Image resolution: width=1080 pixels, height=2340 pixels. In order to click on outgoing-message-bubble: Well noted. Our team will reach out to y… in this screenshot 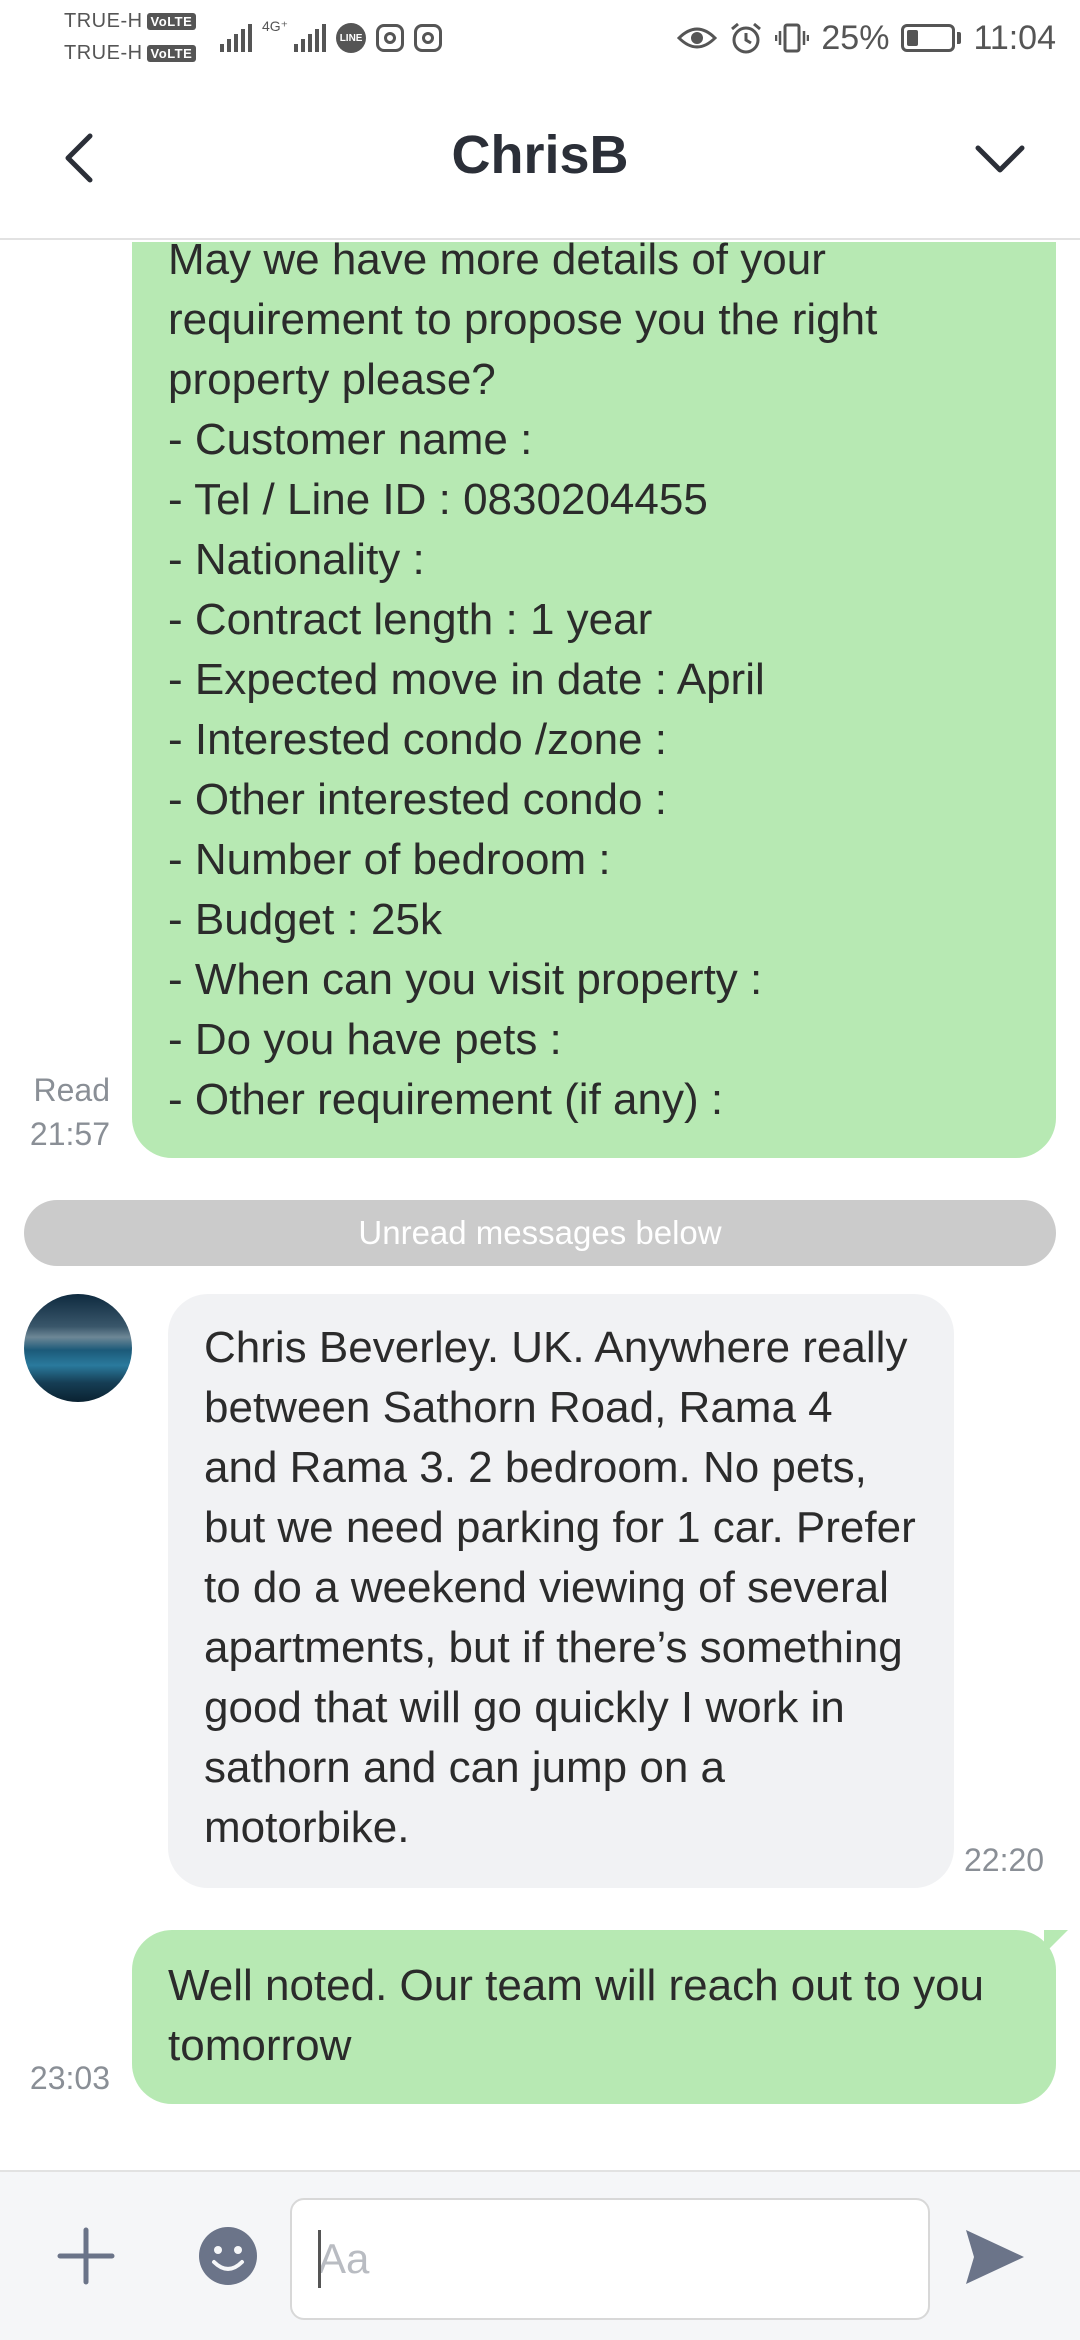, I will do `click(600, 2017)`.